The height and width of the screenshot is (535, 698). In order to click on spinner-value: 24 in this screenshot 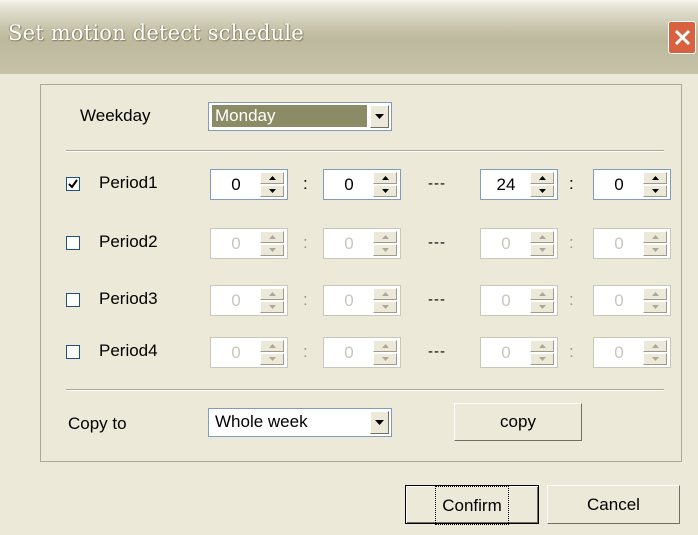, I will do `click(506, 184)`.